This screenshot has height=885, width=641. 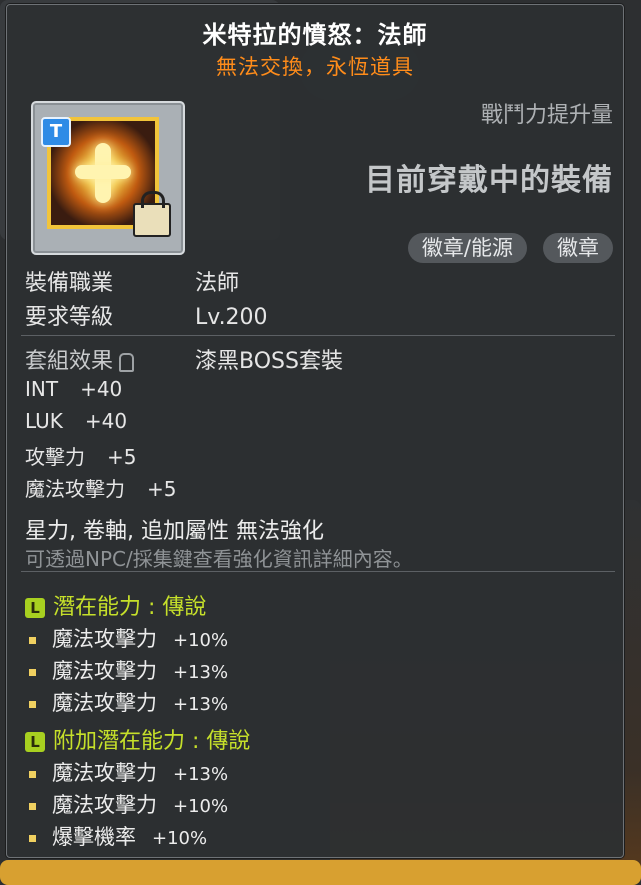 I want to click on set-effect-label: 套組效果, so click(x=80, y=359).